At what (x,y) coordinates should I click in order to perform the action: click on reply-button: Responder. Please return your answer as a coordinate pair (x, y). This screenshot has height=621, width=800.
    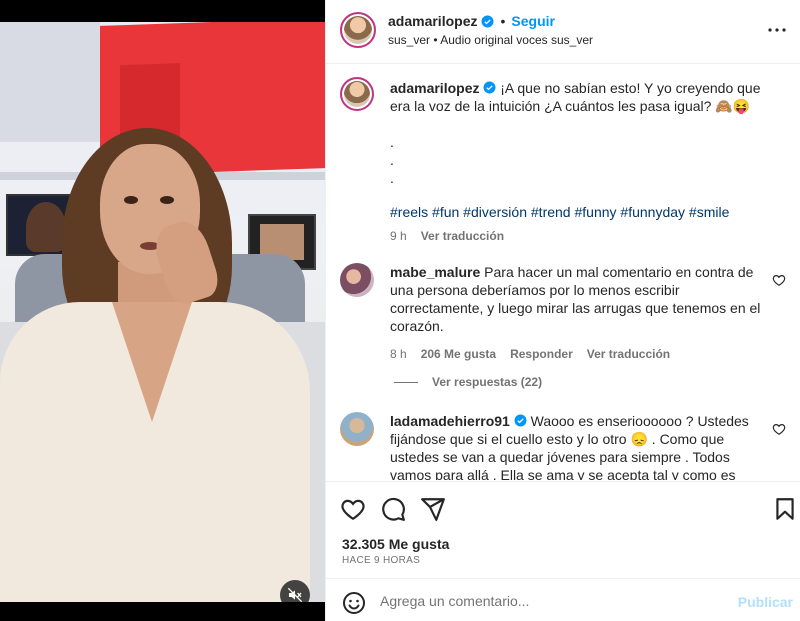
    Looking at the image, I should click on (541, 354).